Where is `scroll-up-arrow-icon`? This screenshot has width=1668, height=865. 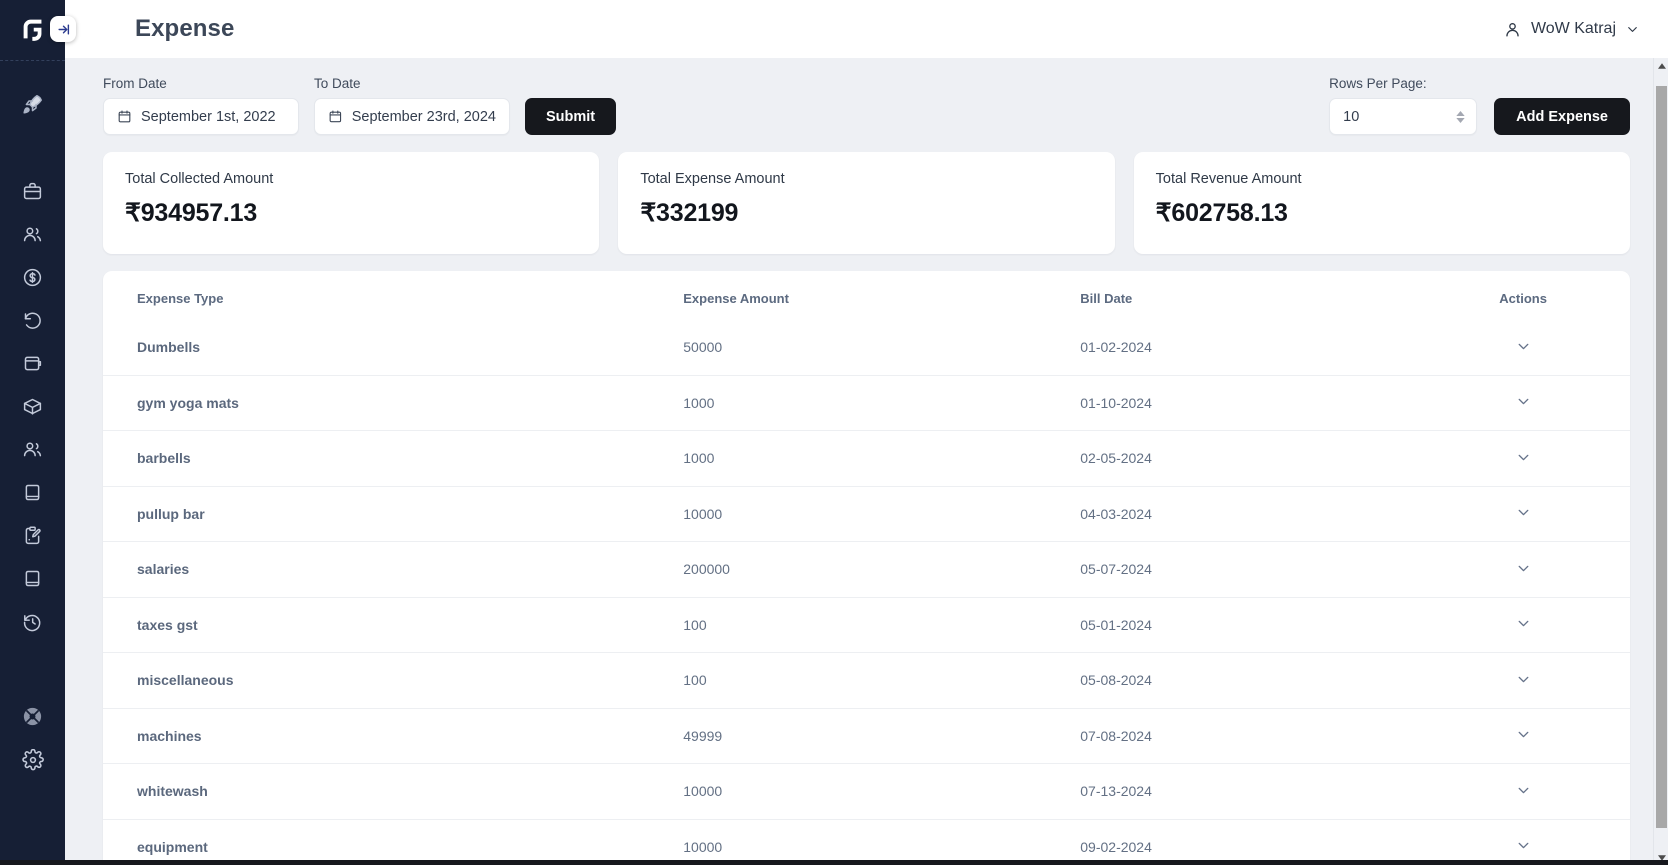
scroll-up-arrow-icon is located at coordinates (1661, 65).